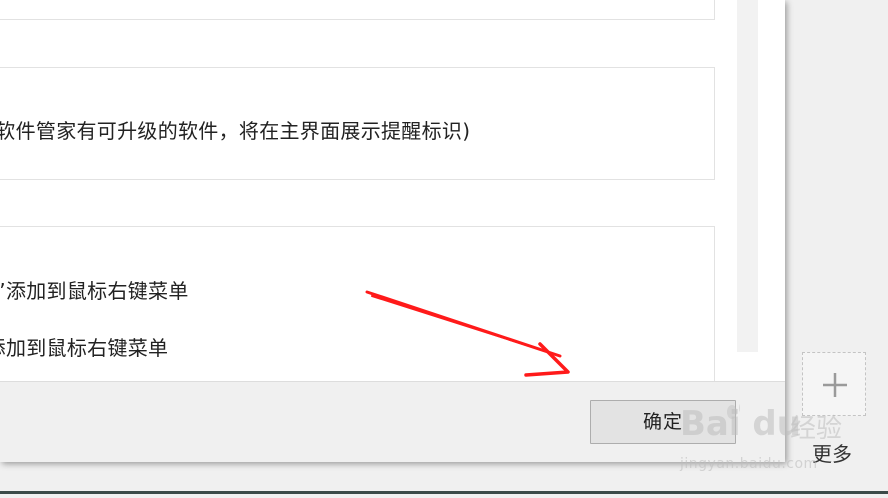  Describe the element at coordinates (747, 176) in the screenshot. I see `scrollbar-track` at that location.